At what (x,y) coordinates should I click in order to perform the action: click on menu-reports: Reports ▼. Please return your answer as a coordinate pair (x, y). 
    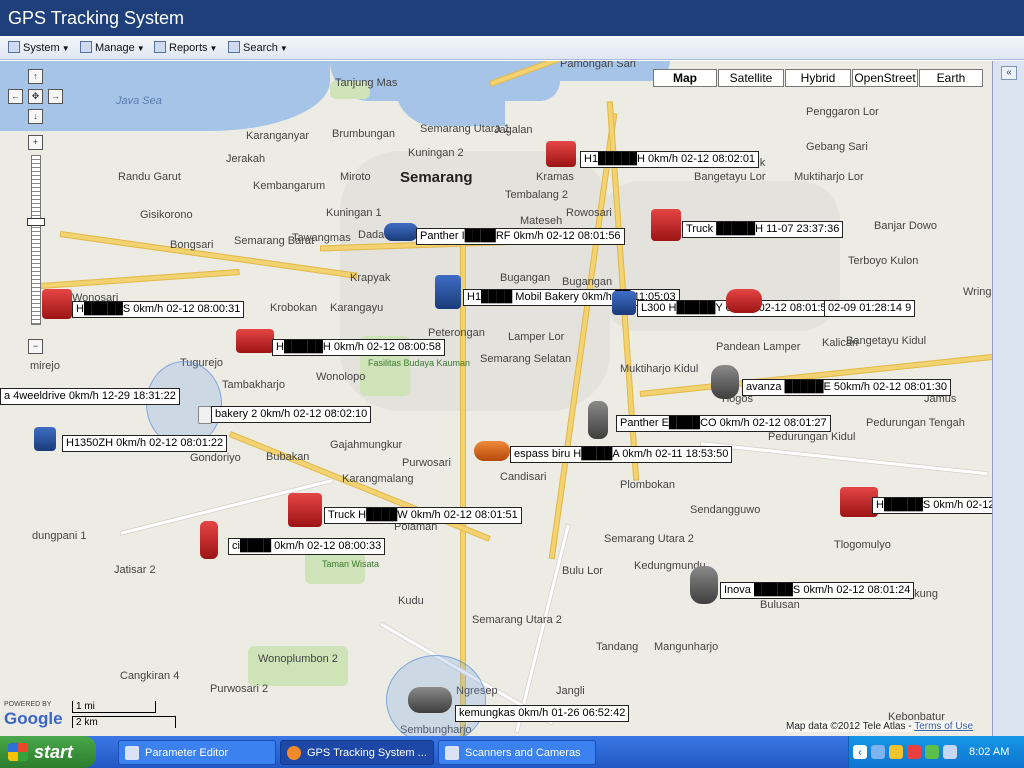
    Looking at the image, I should click on (184, 48).